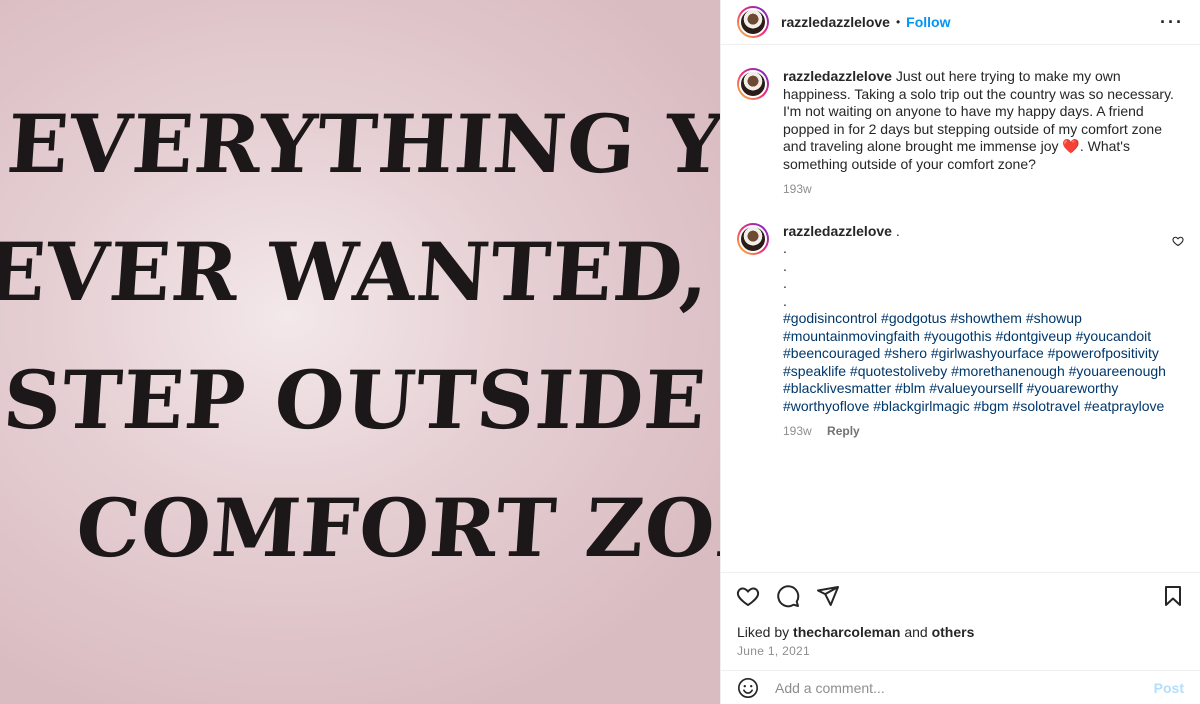  What do you see at coordinates (960, 595) in the screenshot?
I see `action-bar` at bounding box center [960, 595].